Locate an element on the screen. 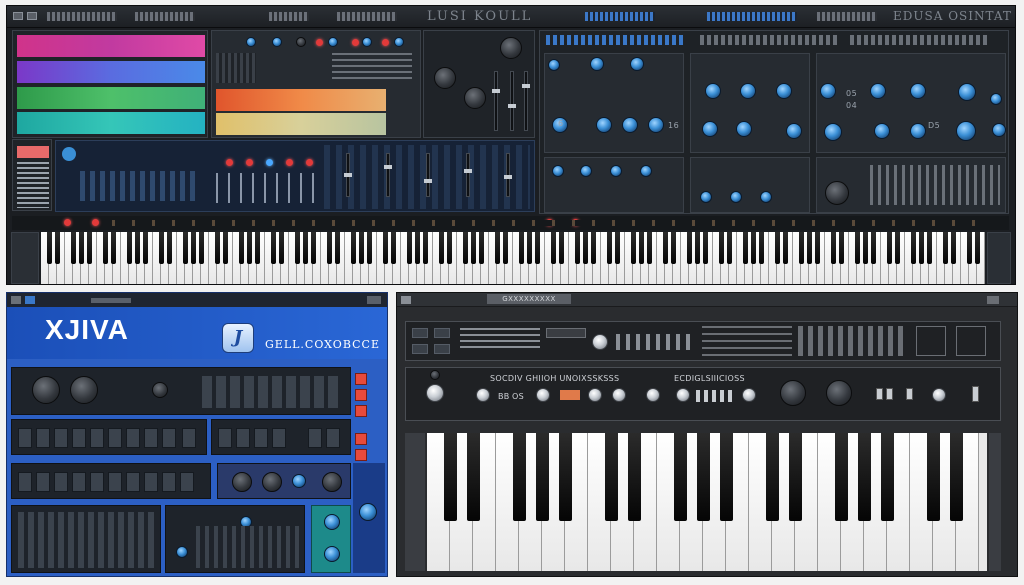 This screenshot has height=585, width=1024. toggle-row is located at coordinates (716, 396).